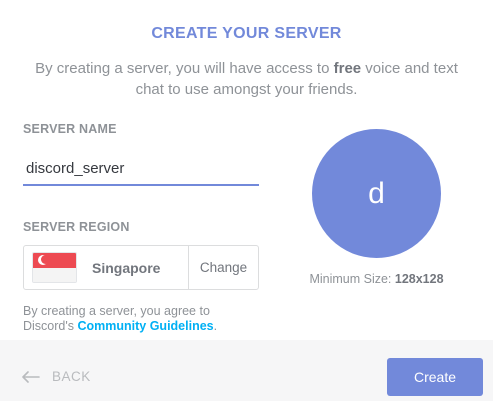  I want to click on create-button: Create, so click(435, 377).